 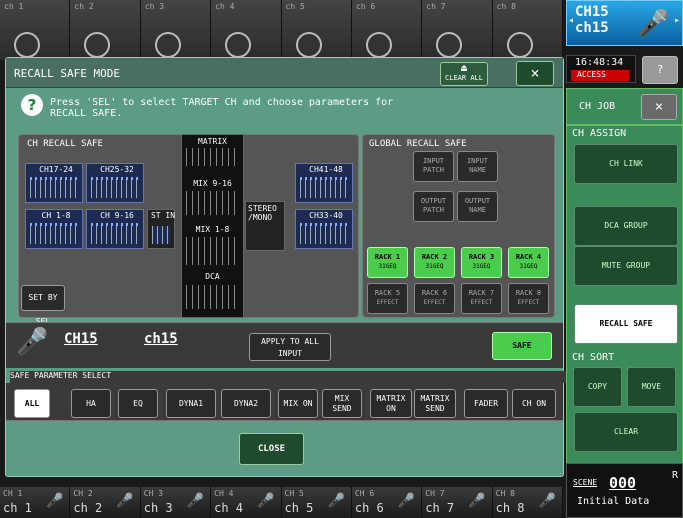 I want to click on chevron-right-icon: ▸, so click(x=677, y=20).